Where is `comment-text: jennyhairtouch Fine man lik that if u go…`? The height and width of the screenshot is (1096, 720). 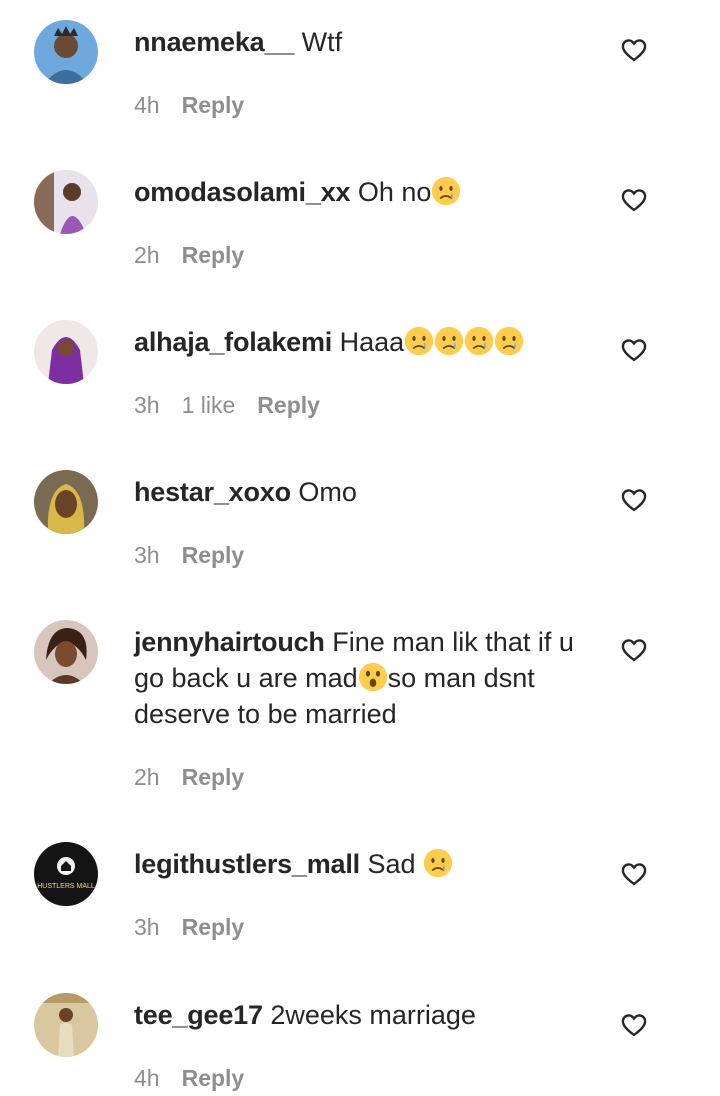
comment-text: jennyhairtouch Fine man lik that if u go… is located at coordinates (369, 678).